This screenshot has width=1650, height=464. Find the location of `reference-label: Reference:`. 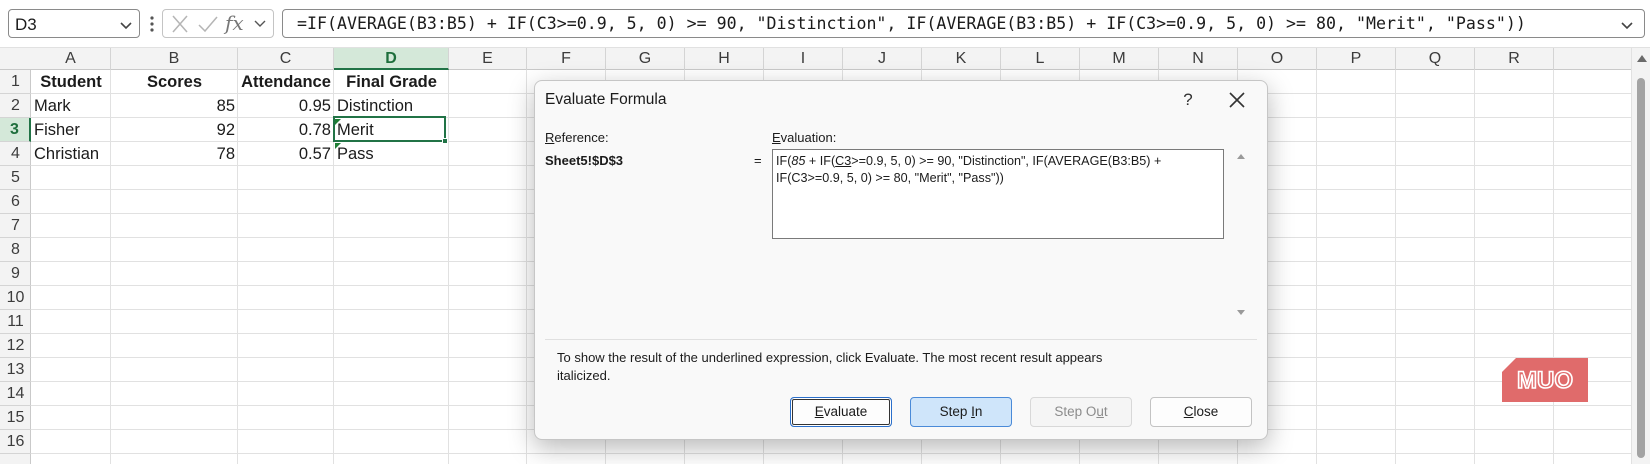

reference-label: Reference: is located at coordinates (577, 137).